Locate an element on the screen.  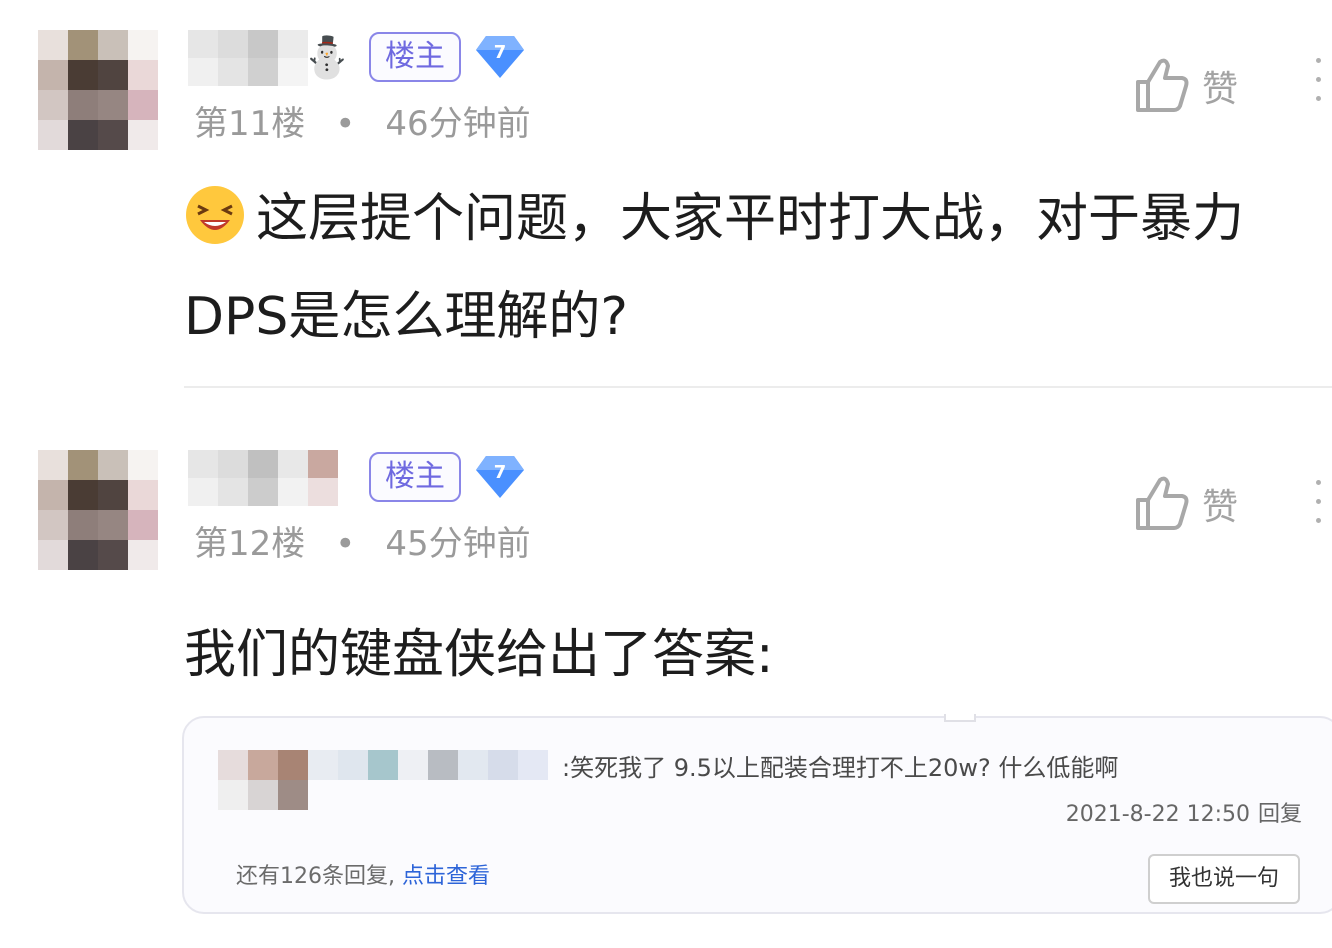
post-time: 46分钟前 is located at coordinates (458, 124).